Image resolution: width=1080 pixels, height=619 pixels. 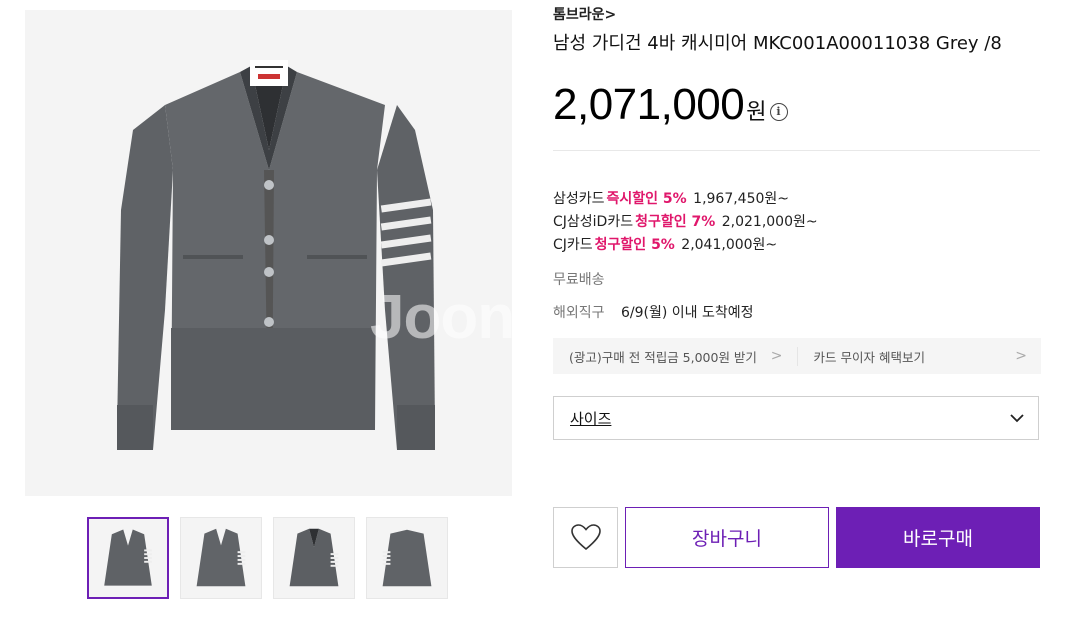 What do you see at coordinates (687, 313) in the screenshot?
I see `delivery-date: 6/9(월) 이내 도착예정` at bounding box center [687, 313].